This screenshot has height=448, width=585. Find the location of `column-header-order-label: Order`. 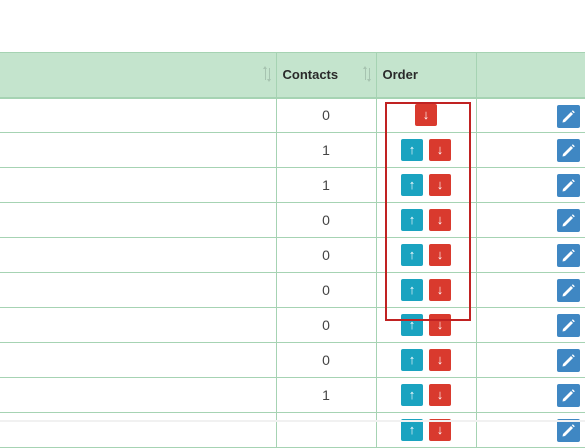

column-header-order-label: Order is located at coordinates (400, 75).